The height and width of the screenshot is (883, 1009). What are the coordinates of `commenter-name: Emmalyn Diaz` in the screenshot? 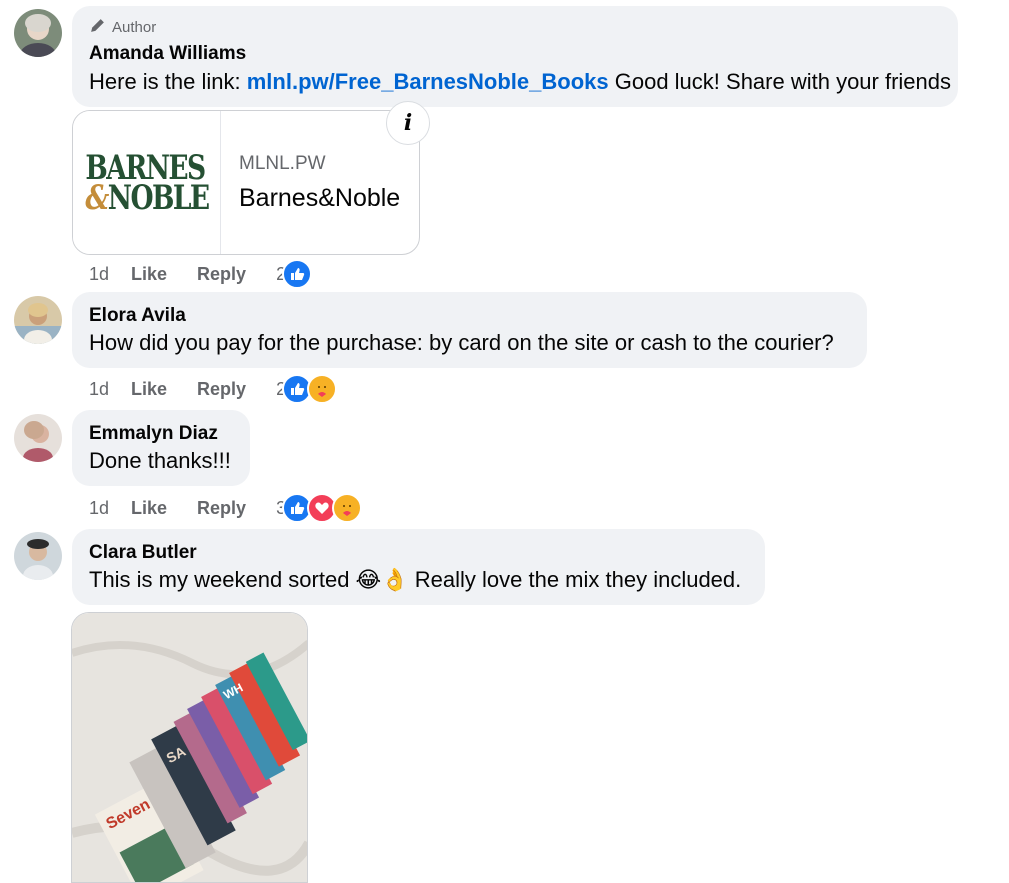 It's located at (153, 434).